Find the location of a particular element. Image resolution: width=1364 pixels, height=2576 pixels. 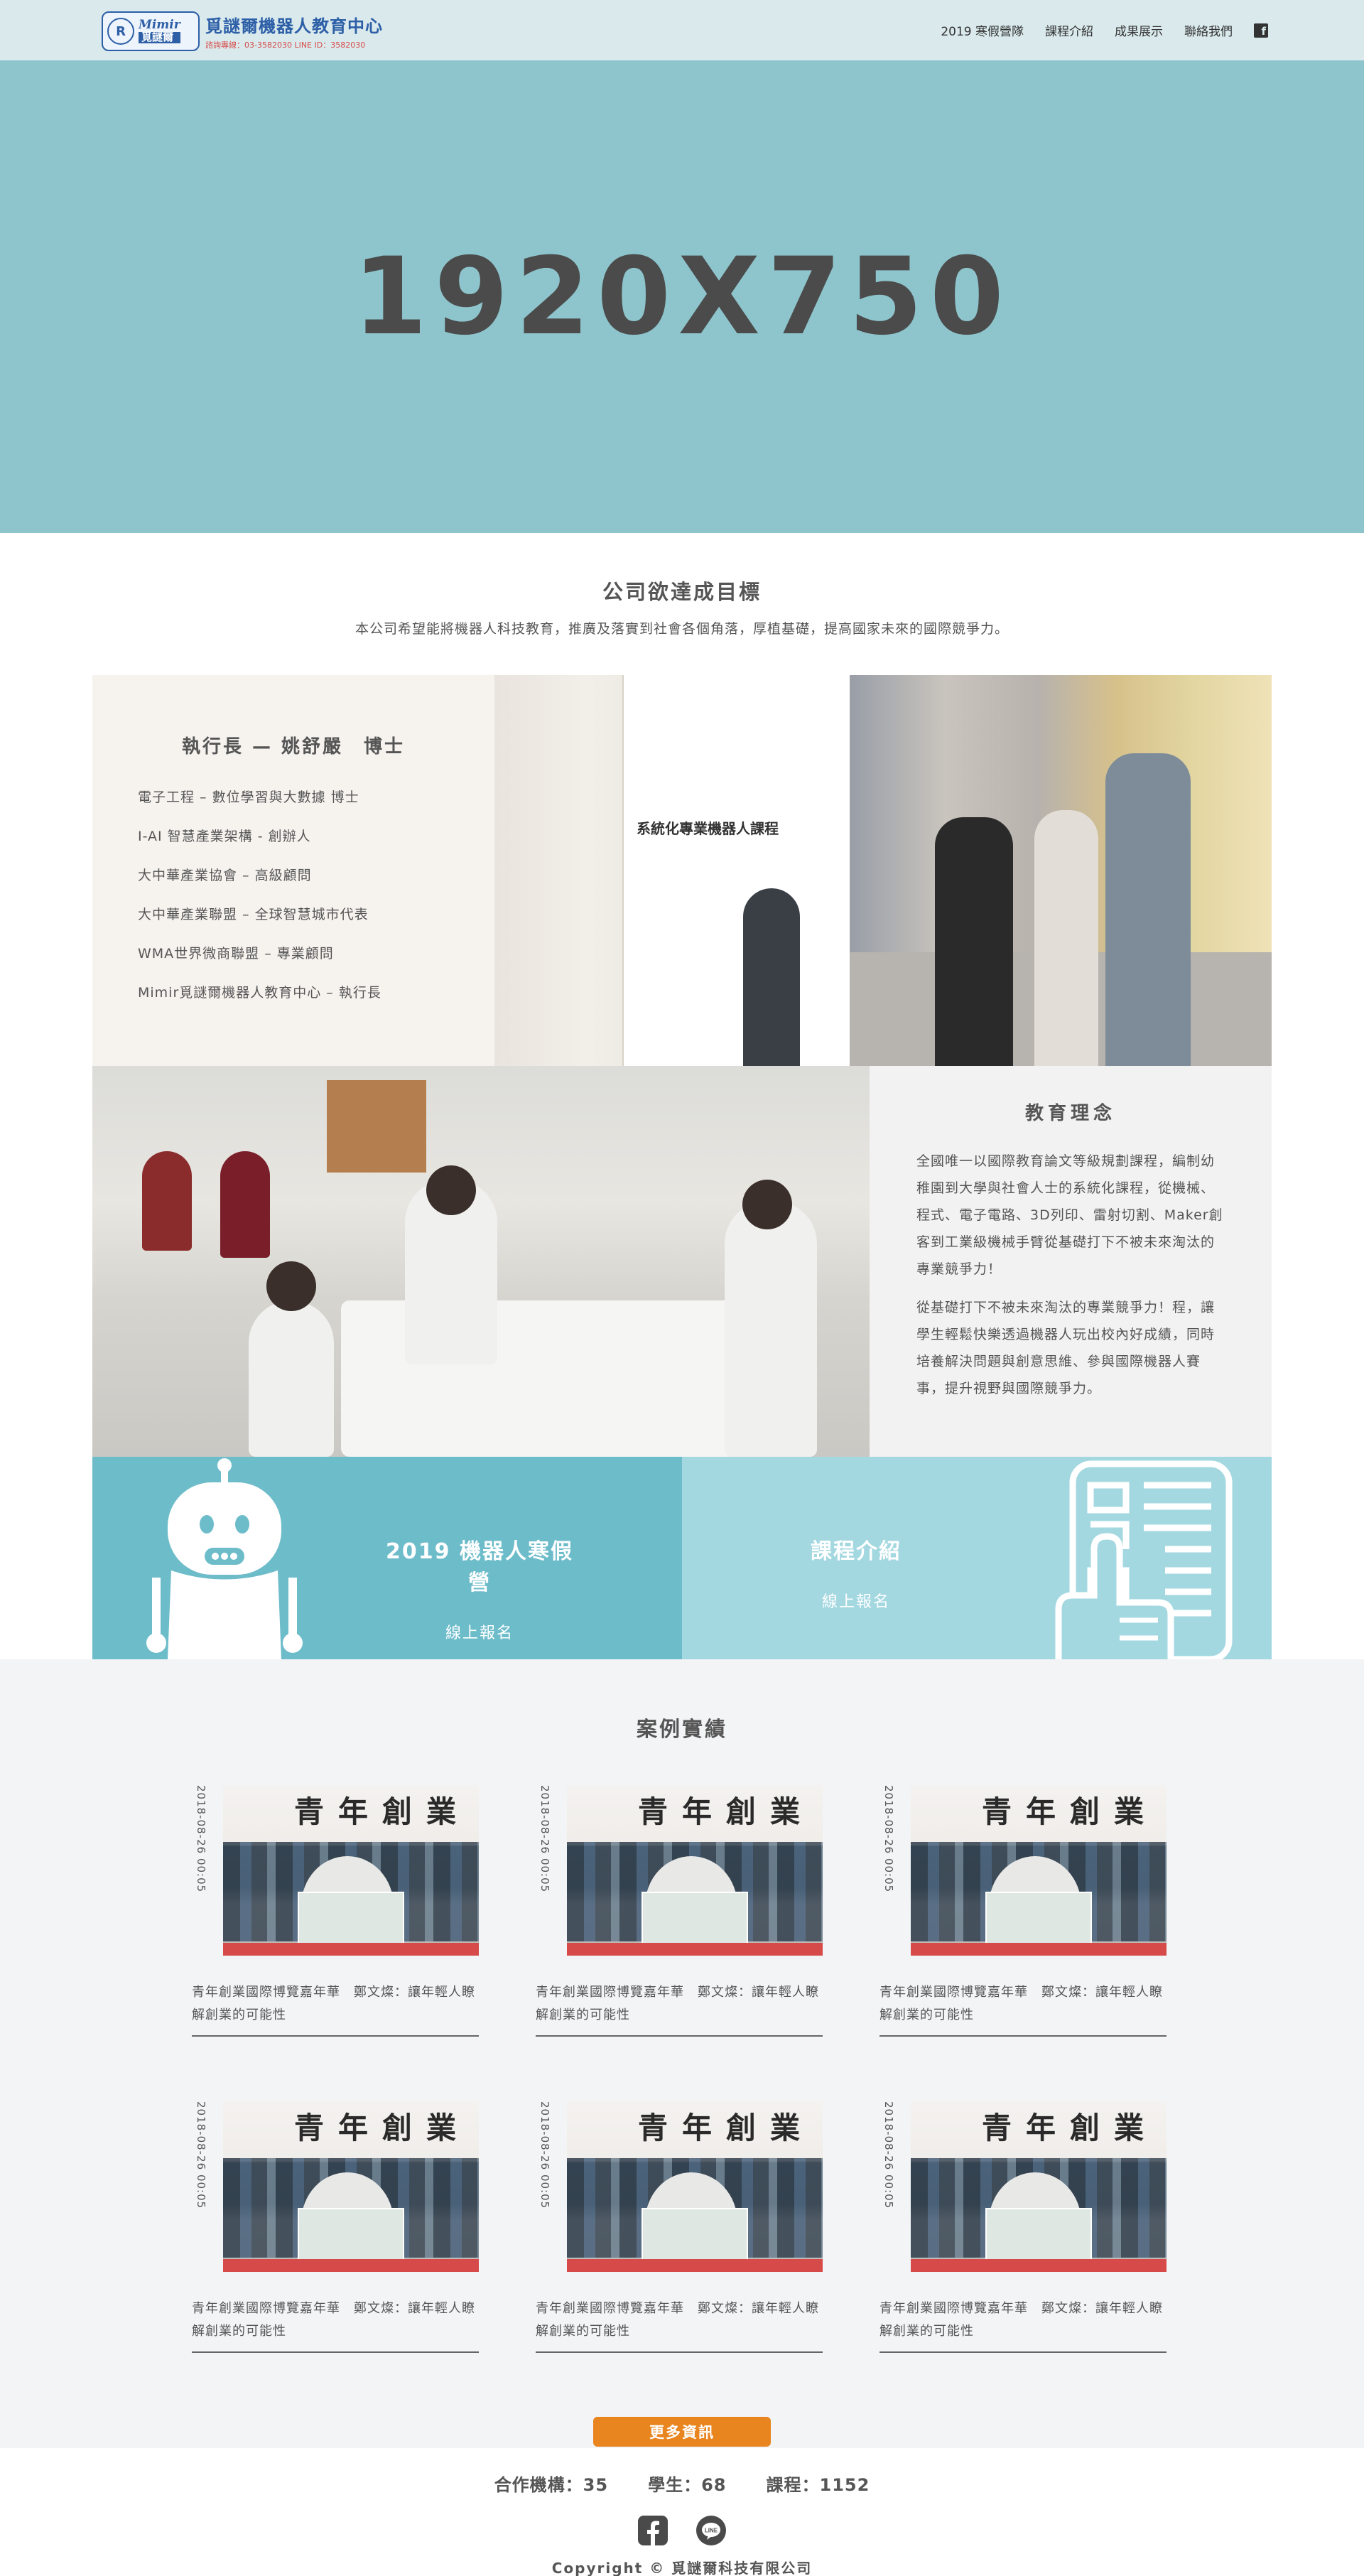

svg-text: LINE is located at coordinates (712, 2531).